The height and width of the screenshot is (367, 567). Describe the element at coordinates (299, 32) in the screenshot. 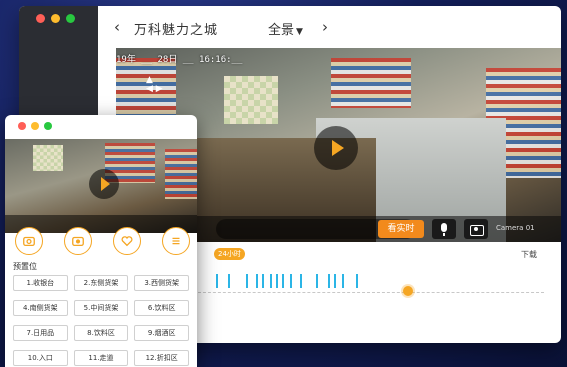

I see `caret-down-icon: ▼` at that location.